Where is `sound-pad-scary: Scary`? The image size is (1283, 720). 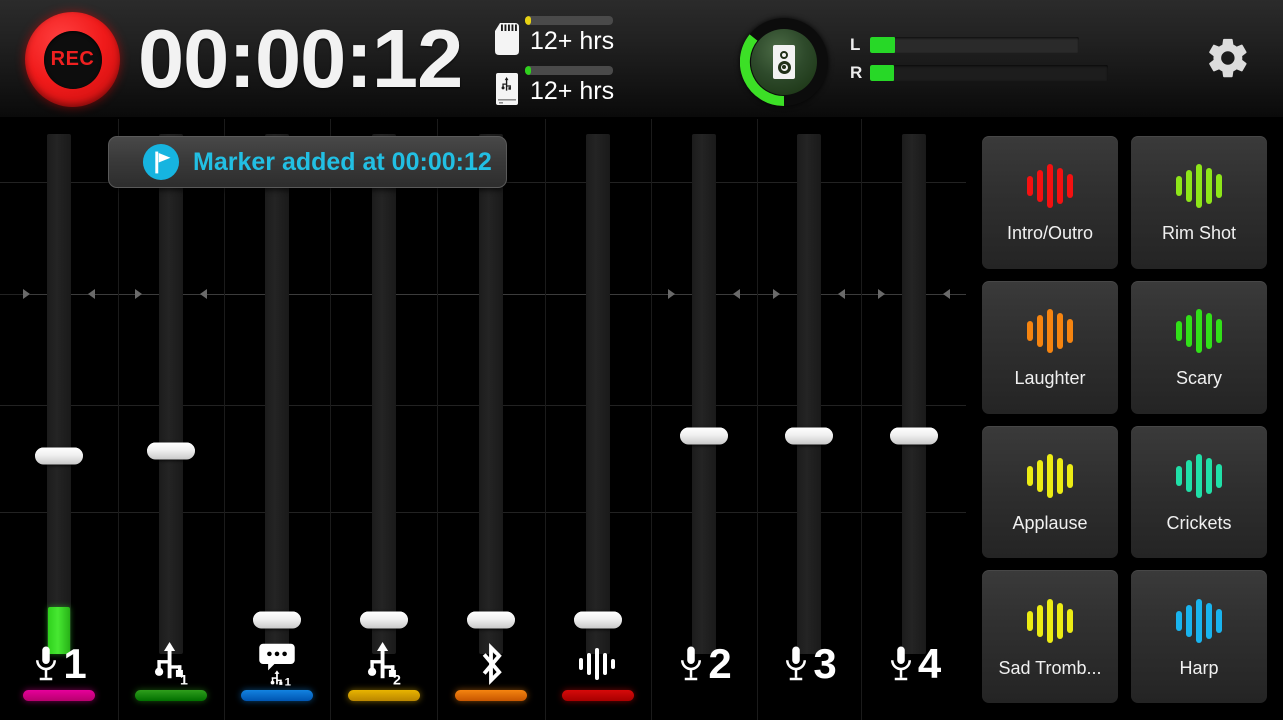
sound-pad-scary: Scary is located at coordinates (1199, 347).